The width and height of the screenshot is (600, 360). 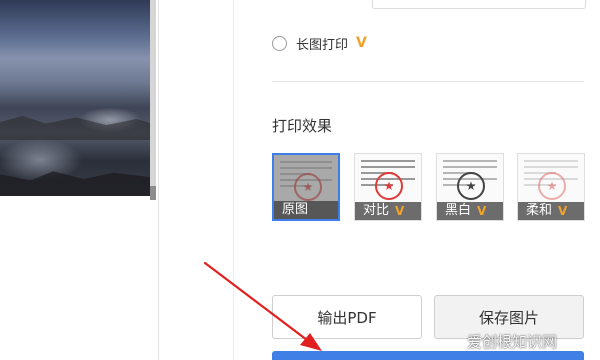 I want to click on effect-black-white: ★ 黑白 V, so click(x=470, y=187).